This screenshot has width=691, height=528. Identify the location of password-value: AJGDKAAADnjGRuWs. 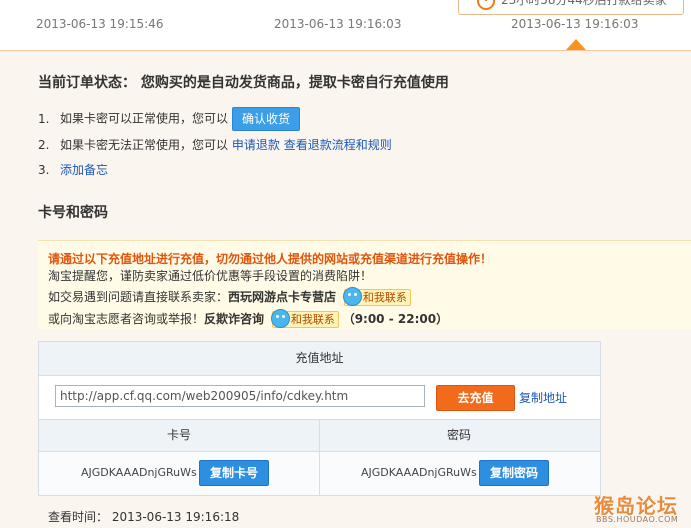
(419, 472).